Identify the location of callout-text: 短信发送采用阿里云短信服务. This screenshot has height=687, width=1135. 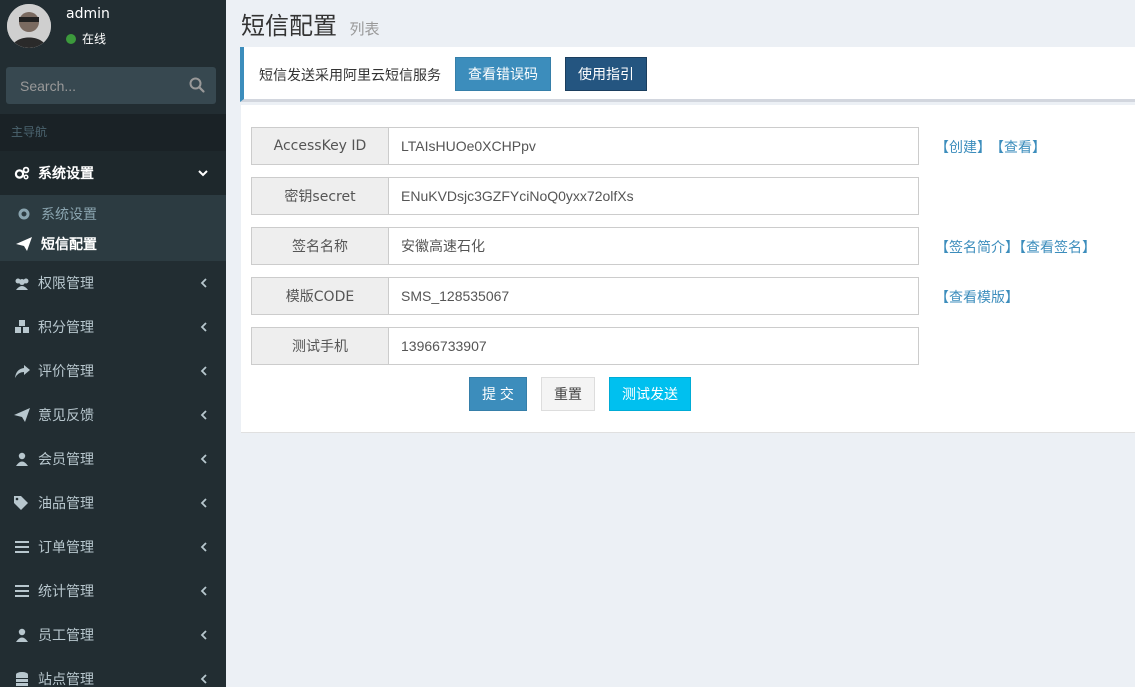
(350, 76).